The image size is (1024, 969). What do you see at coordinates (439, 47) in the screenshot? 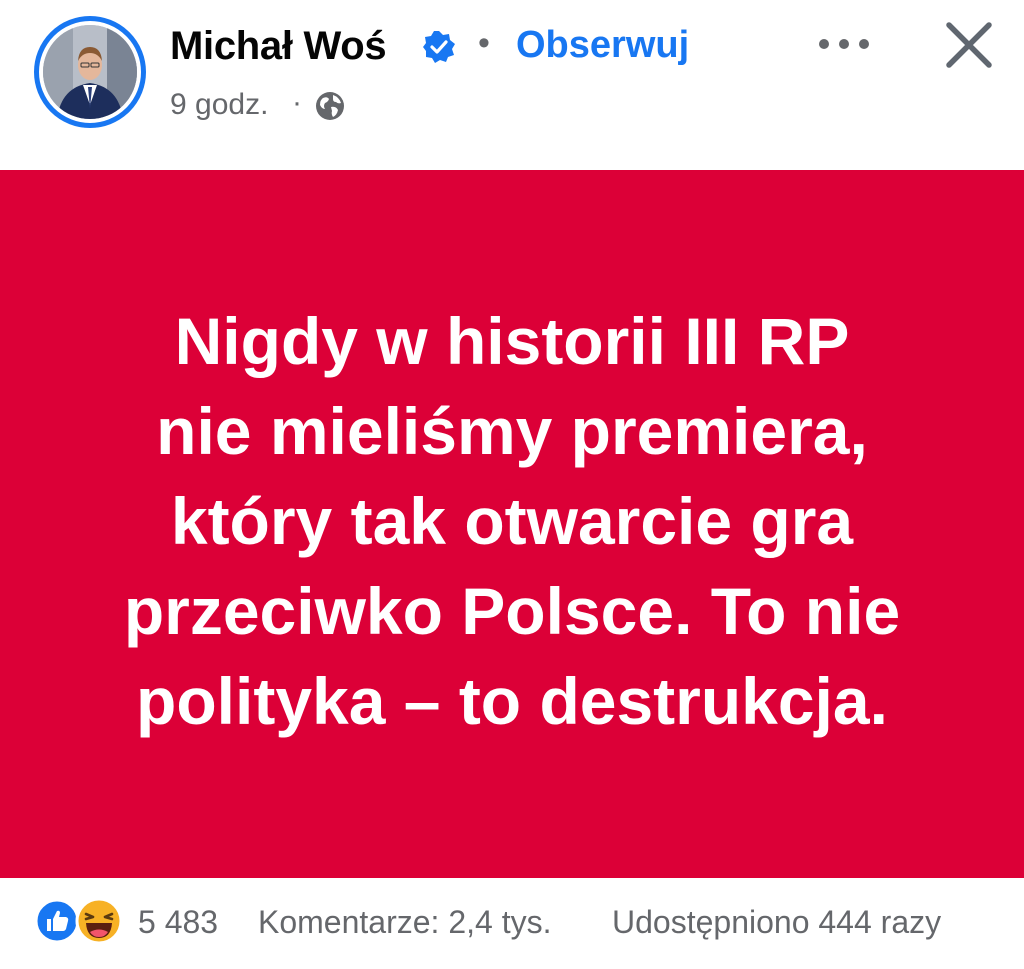
I see `verified-badge-icon` at bounding box center [439, 47].